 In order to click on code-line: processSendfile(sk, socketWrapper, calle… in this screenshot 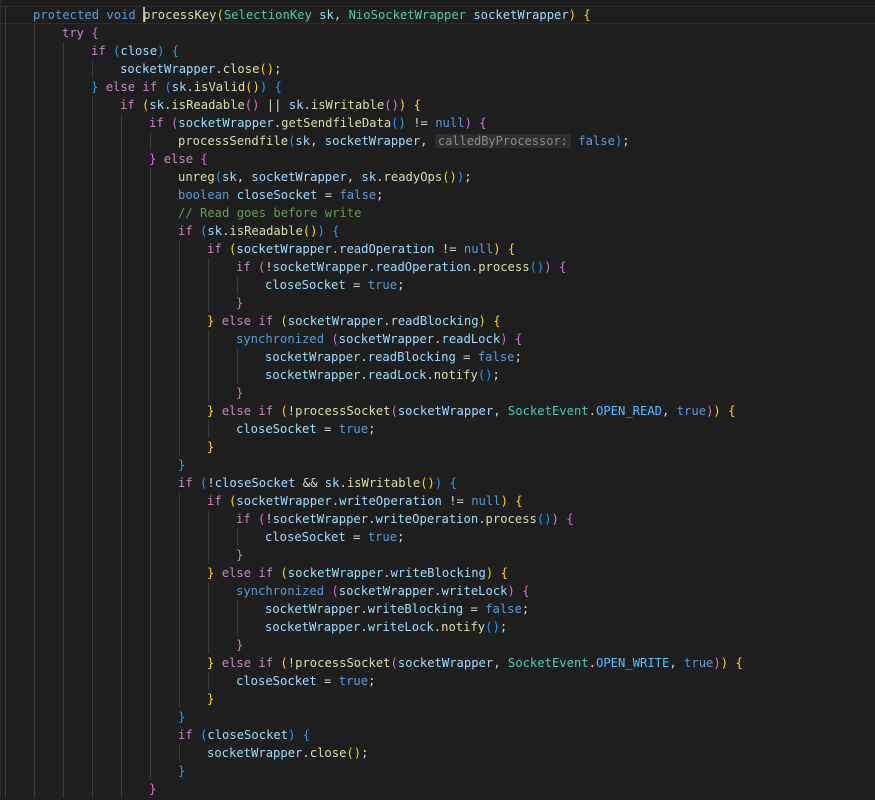, I will do `click(437, 141)`.